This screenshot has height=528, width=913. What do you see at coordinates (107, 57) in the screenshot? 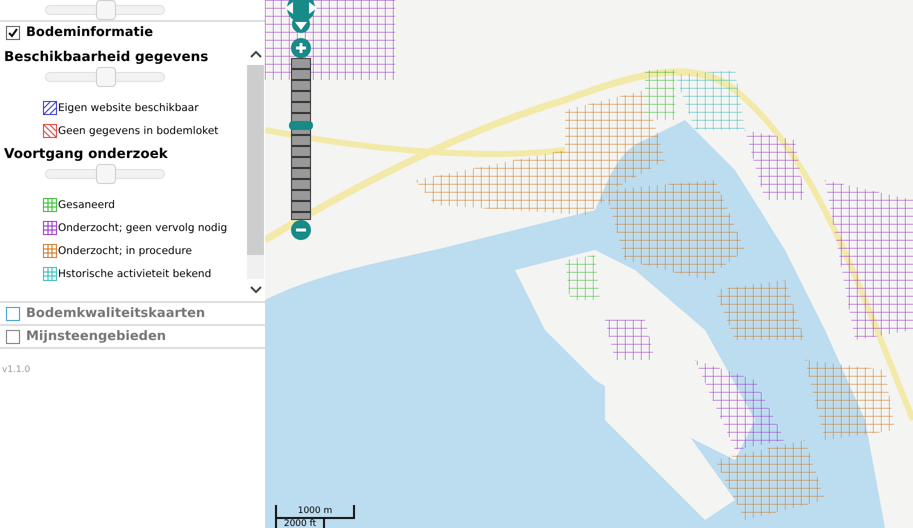
I see `group-title: Beschikbaarheid gegevens` at bounding box center [107, 57].